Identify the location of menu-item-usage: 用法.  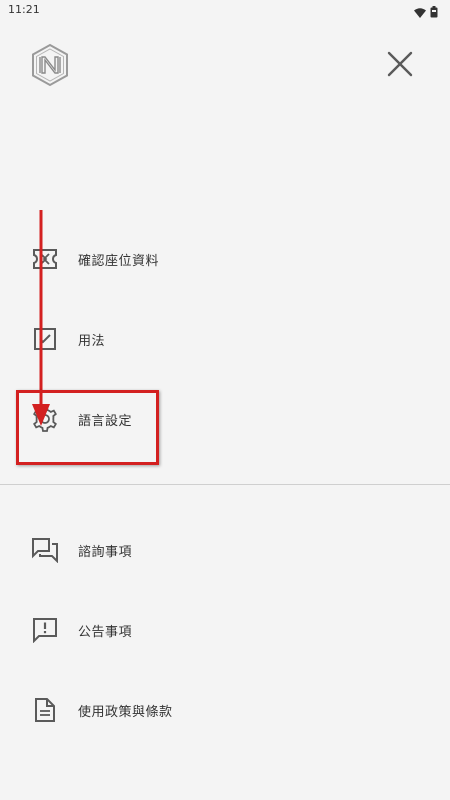
(225, 339).